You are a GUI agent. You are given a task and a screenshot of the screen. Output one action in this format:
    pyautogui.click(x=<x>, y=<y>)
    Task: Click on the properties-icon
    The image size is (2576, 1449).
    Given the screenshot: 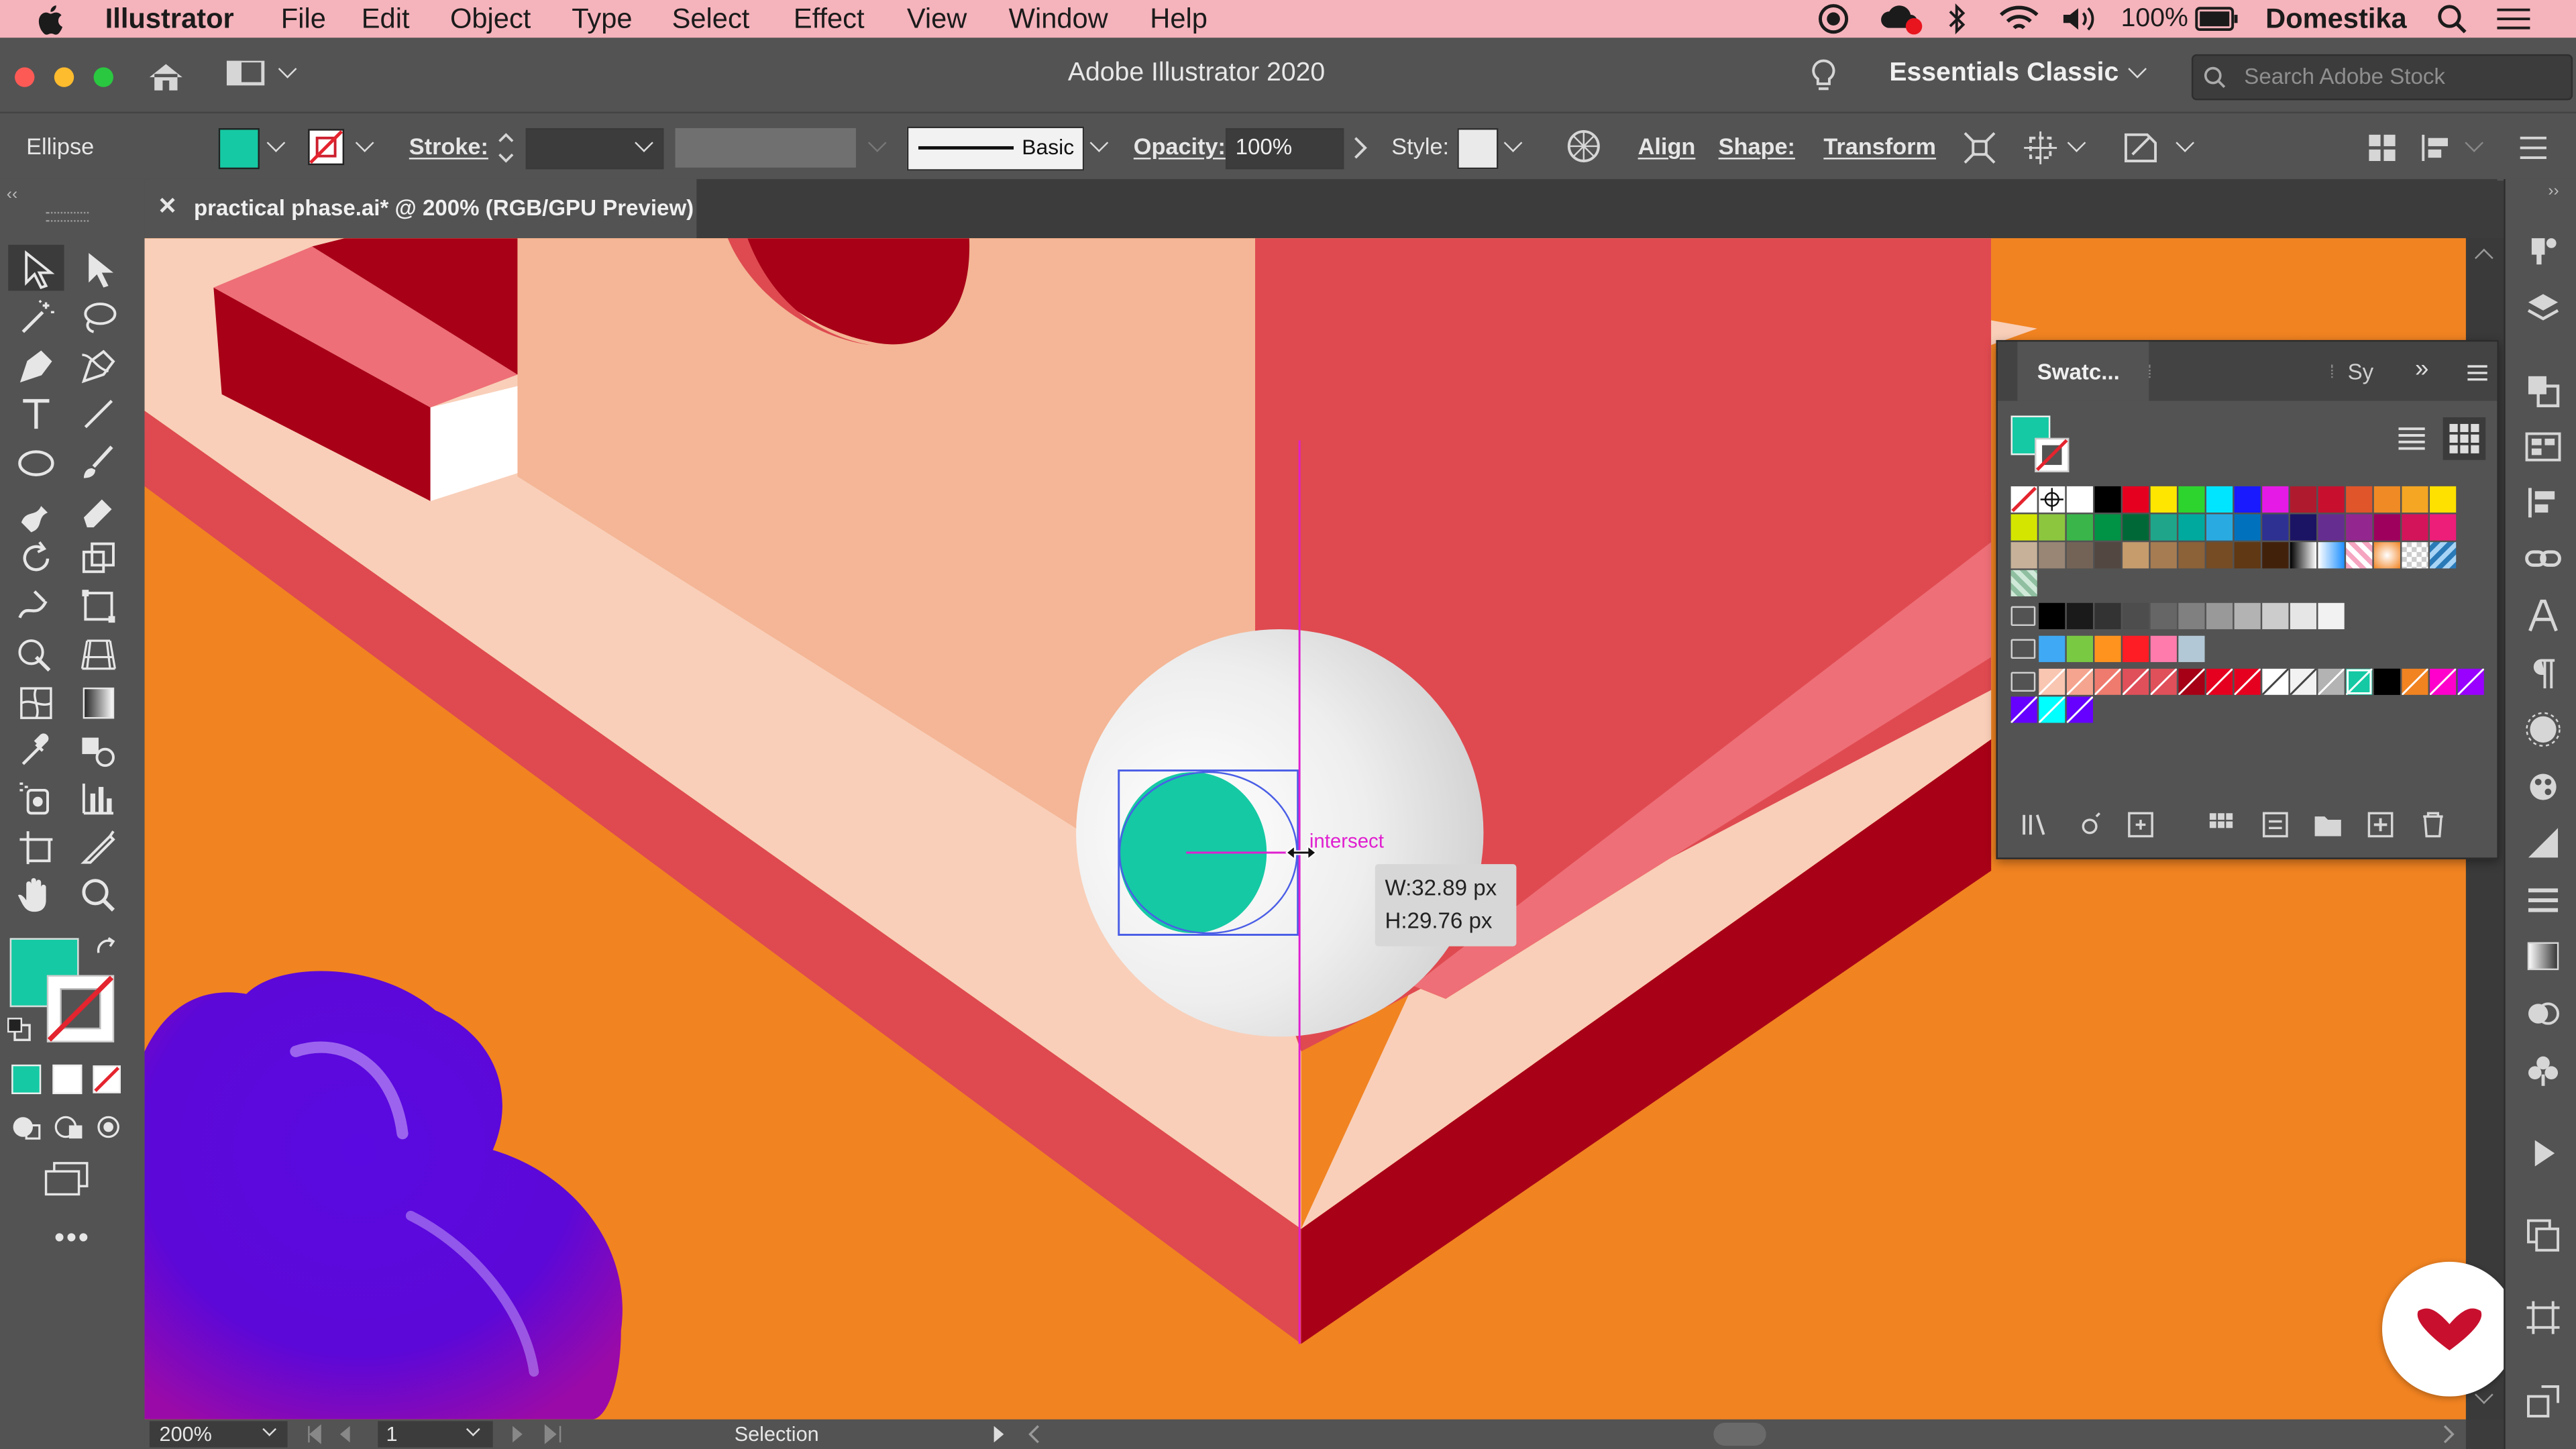 What is the action you would take?
    pyautogui.click(x=2543, y=251)
    